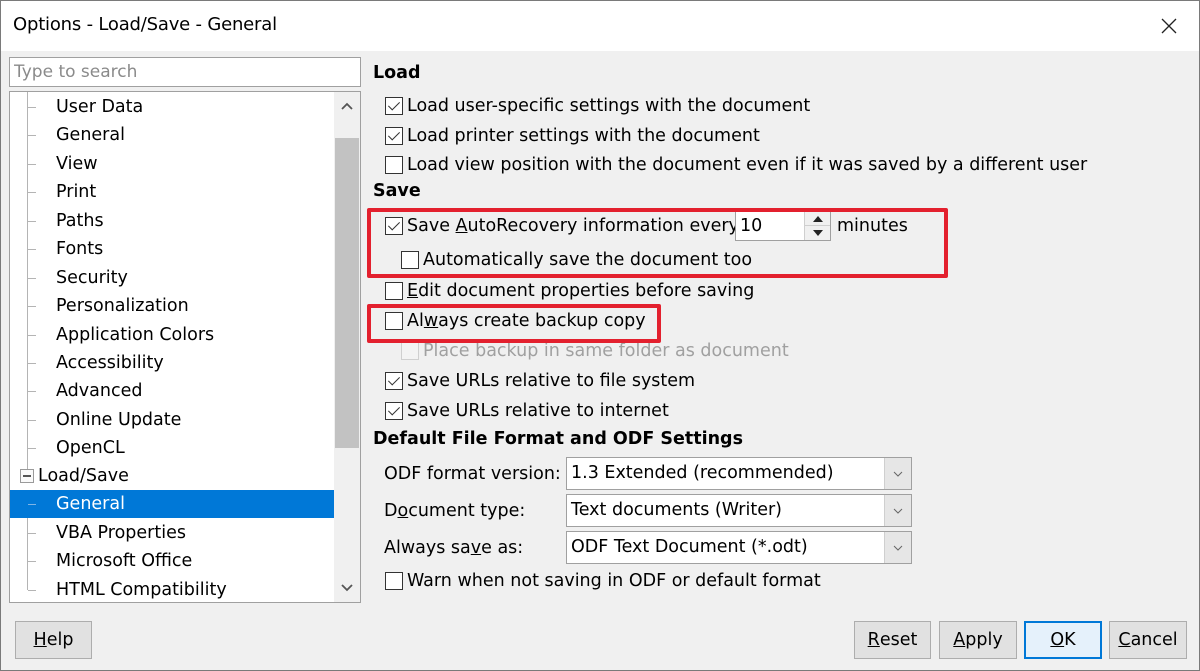 The height and width of the screenshot is (671, 1200). Describe the element at coordinates (739, 547) in the screenshot. I see `always-save-as-dropdown: ODF Text Document (*.odt)` at that location.